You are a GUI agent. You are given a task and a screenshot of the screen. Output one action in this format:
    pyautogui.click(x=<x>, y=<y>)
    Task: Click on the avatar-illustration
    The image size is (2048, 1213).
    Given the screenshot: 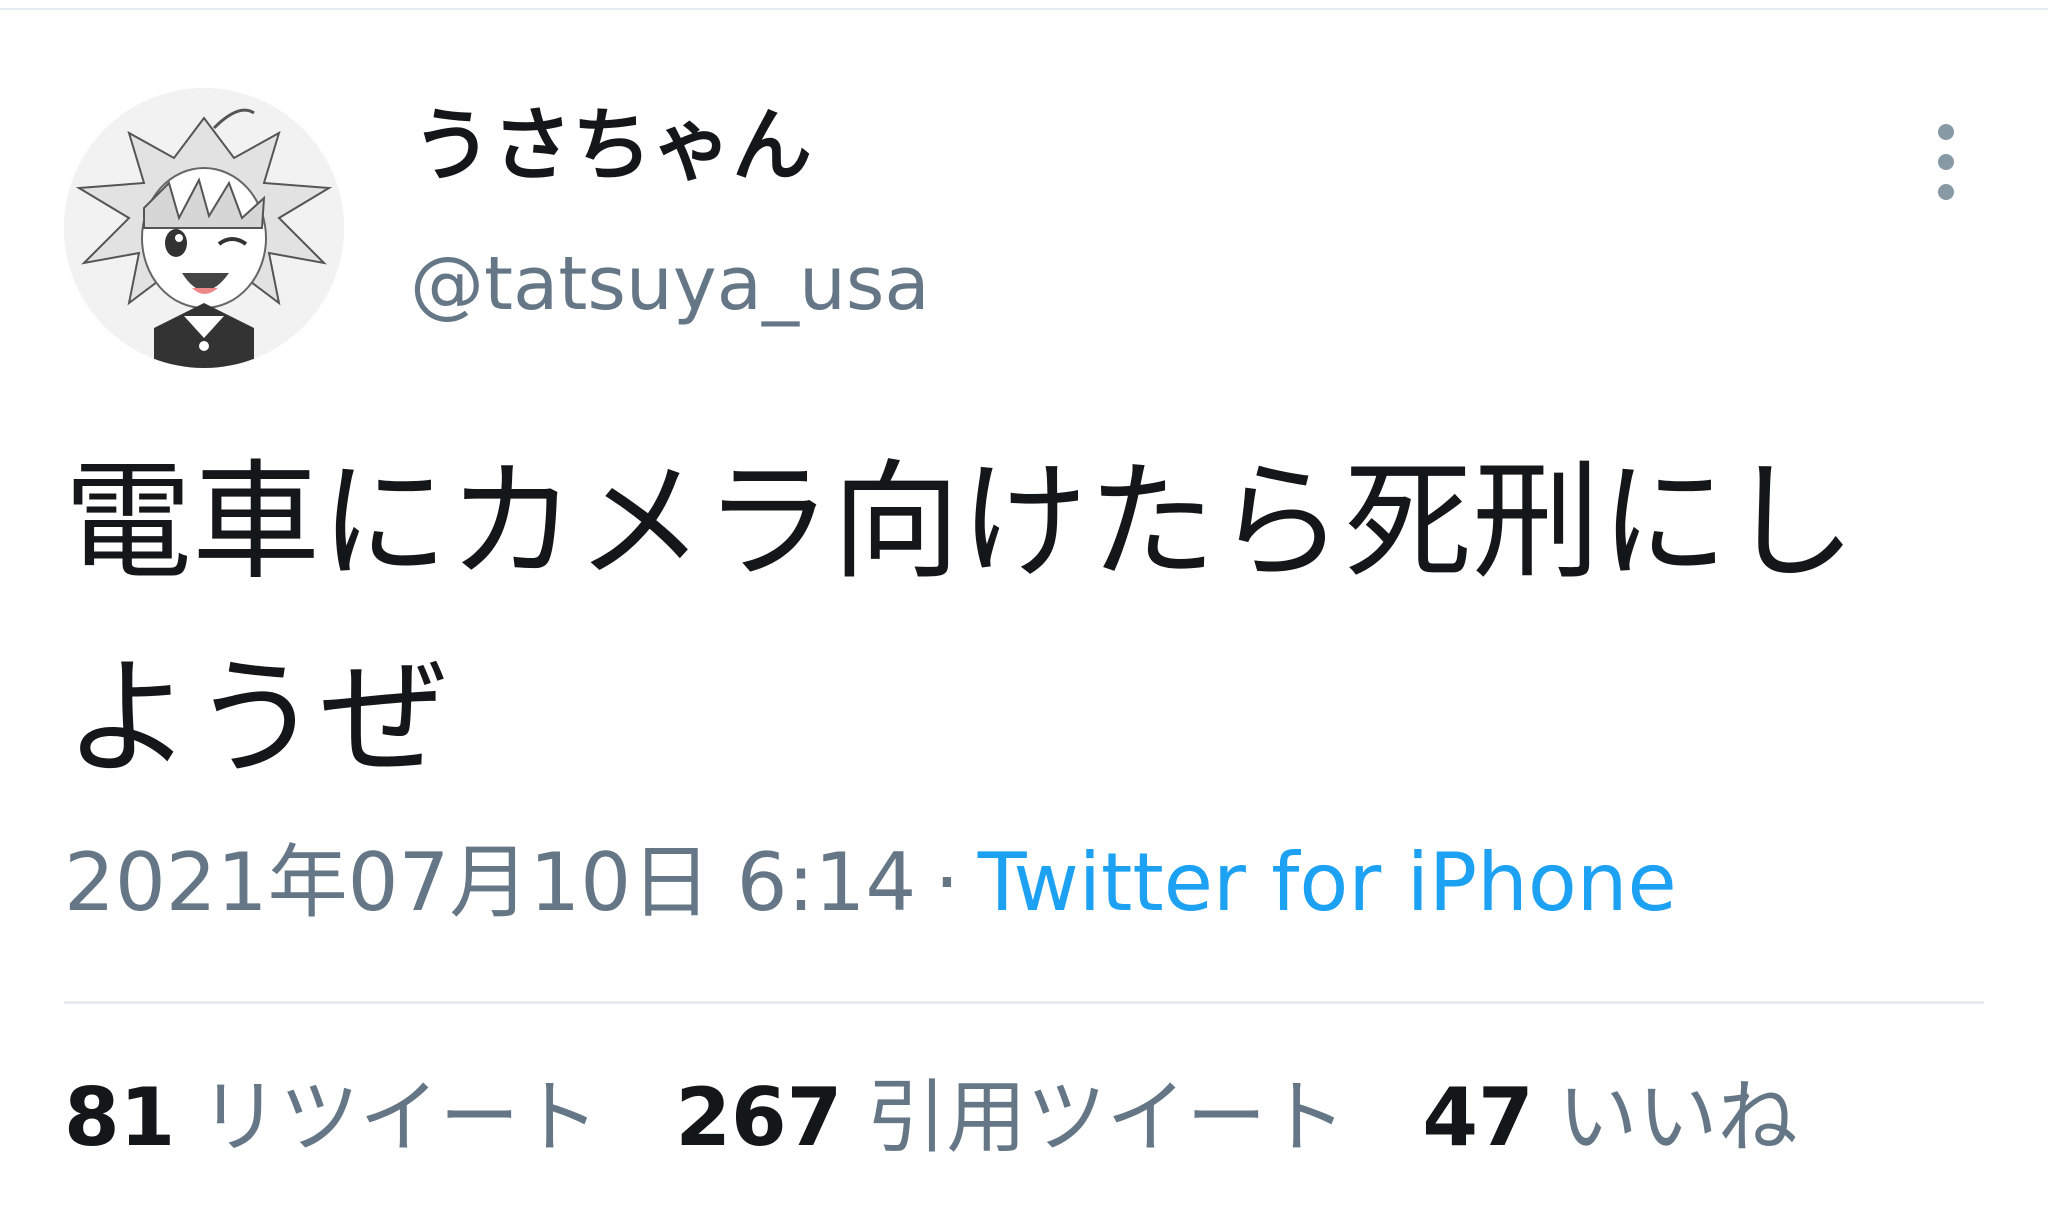 What is the action you would take?
    pyautogui.click(x=204, y=228)
    